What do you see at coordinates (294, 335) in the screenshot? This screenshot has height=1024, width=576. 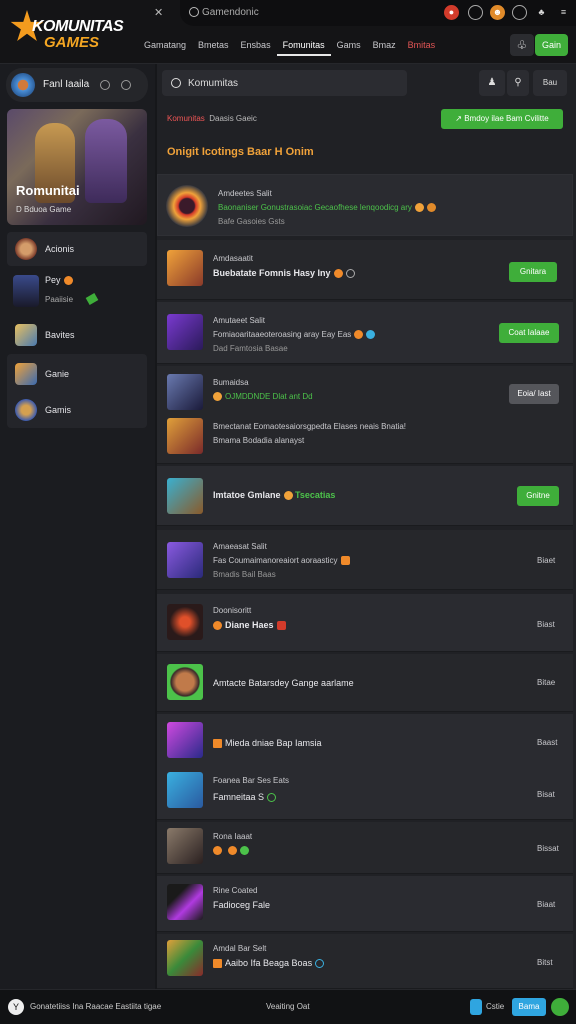 I see `item-line: Fomiaoaritaaeoteroasing aray Eay Eas` at bounding box center [294, 335].